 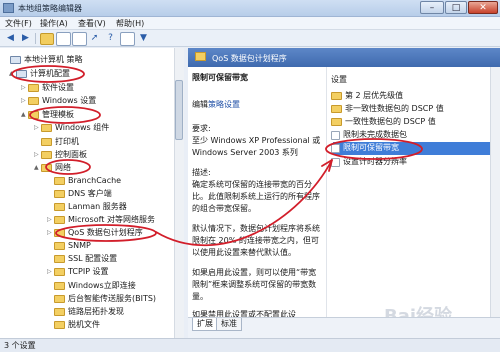 I want to click on tree-item-label: 计算机配置, so click(x=50, y=73).